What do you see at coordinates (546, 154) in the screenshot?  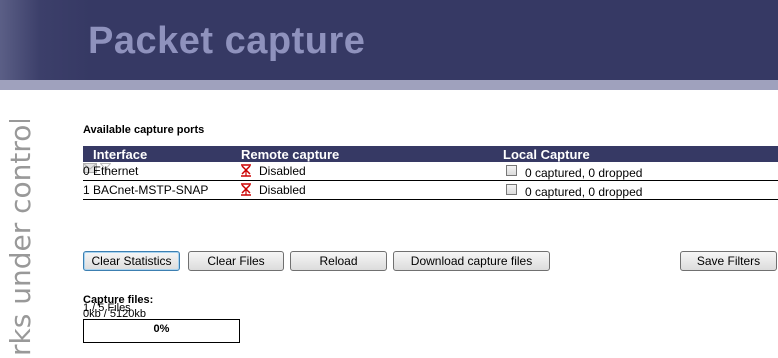 I see `column-local-capture: Local Capture` at bounding box center [546, 154].